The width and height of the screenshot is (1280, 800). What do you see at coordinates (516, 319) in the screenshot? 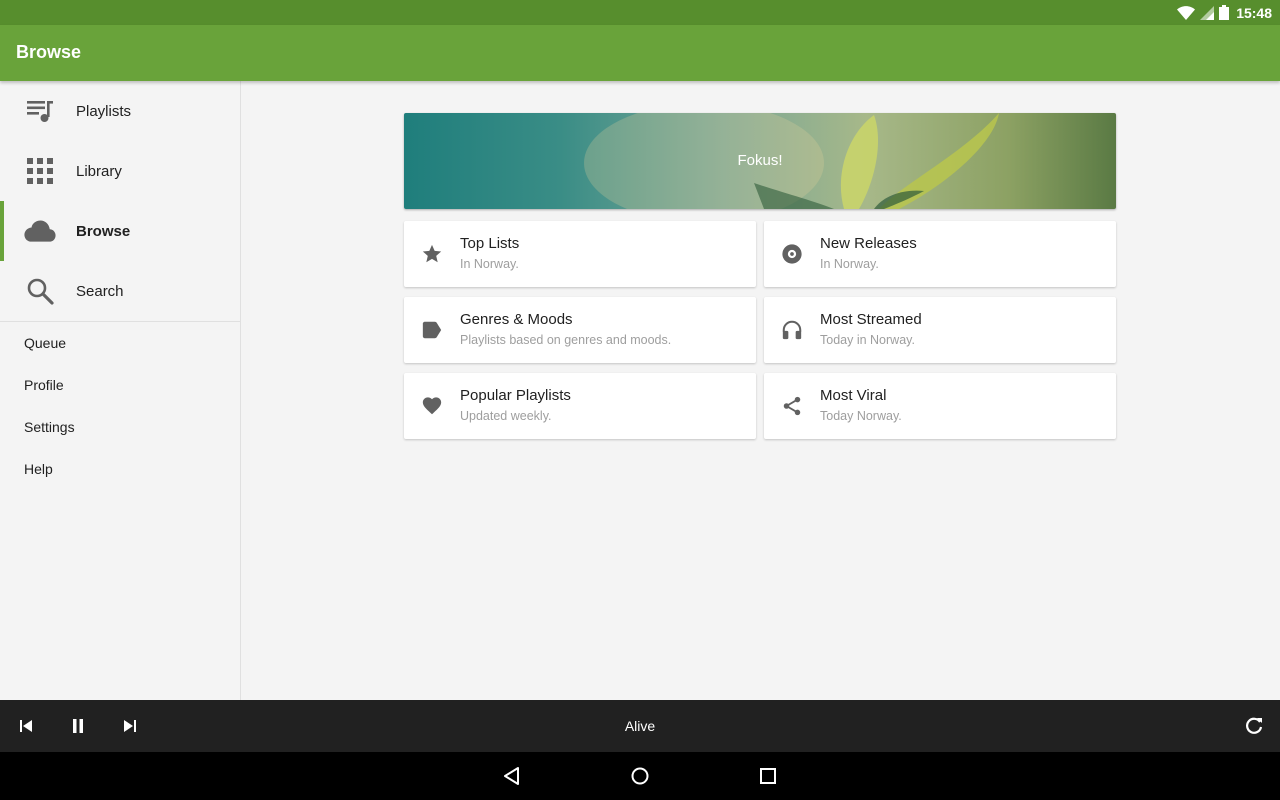
I see `card-title: Genres & Moods` at bounding box center [516, 319].